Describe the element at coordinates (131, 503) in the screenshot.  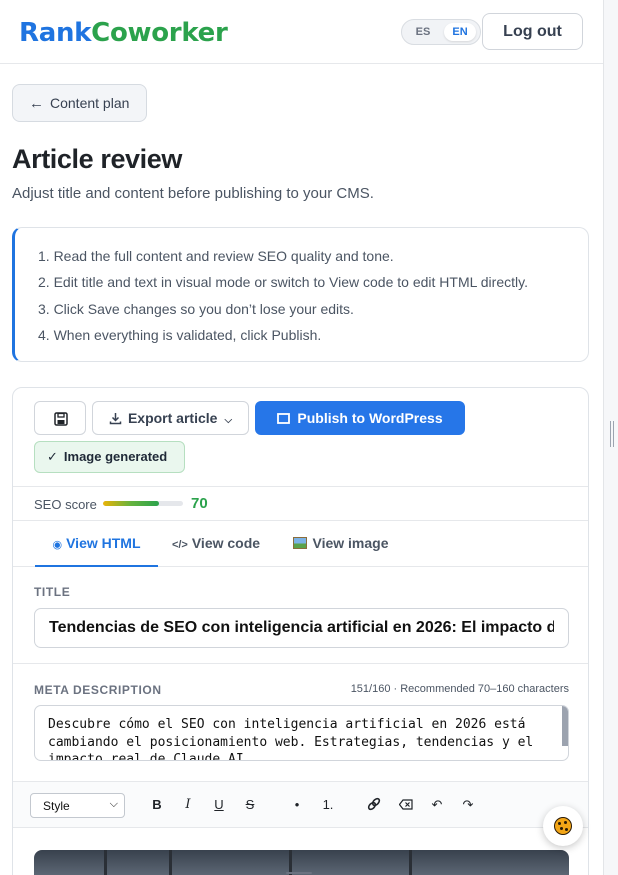
I see `seo-score-fill` at that location.